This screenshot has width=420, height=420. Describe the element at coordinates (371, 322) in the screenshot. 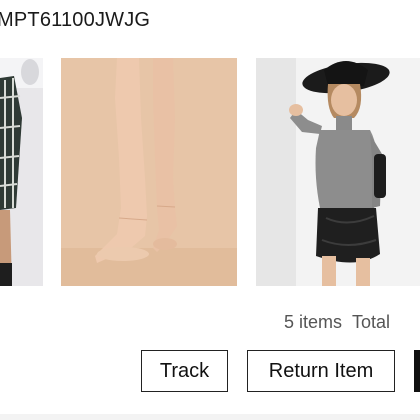

I see `order-total-label: Total` at that location.